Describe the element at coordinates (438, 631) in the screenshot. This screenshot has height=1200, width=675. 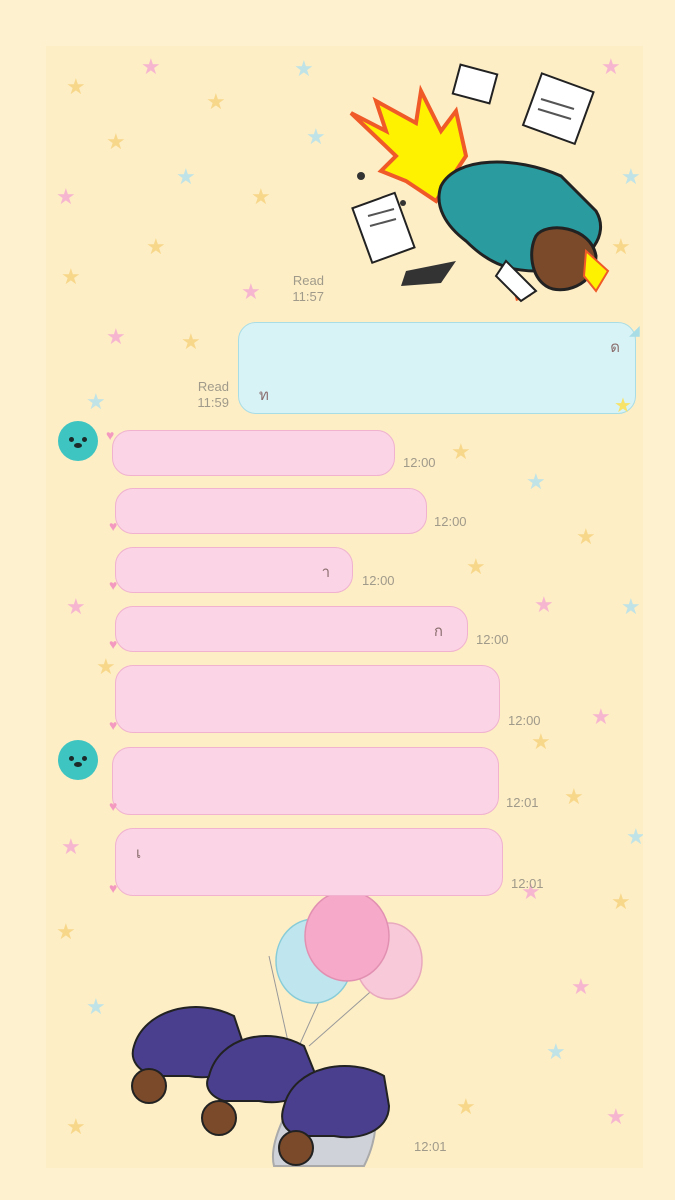
I see `message-text-fragment: ก` at that location.